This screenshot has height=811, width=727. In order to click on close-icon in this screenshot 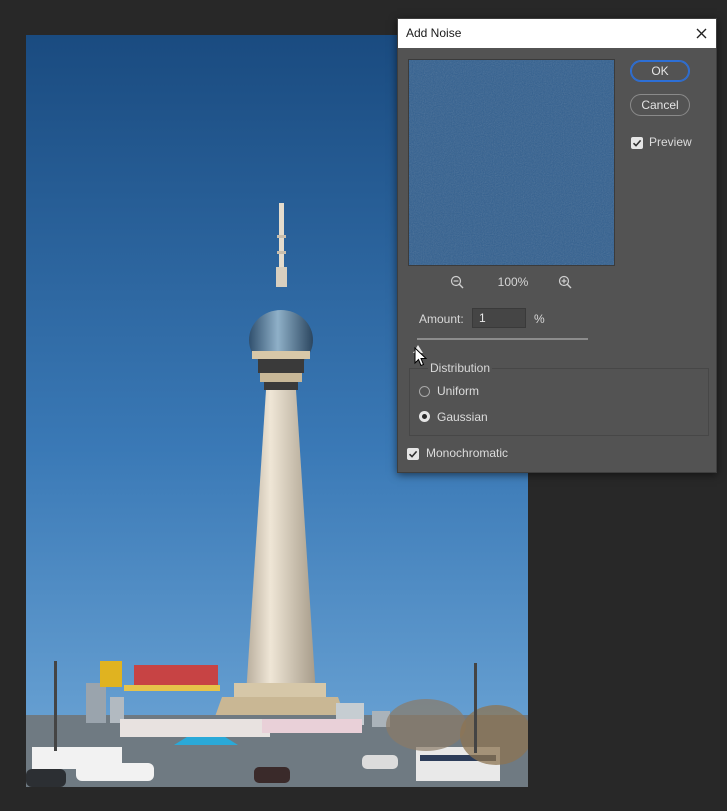, I will do `click(701, 33)`.